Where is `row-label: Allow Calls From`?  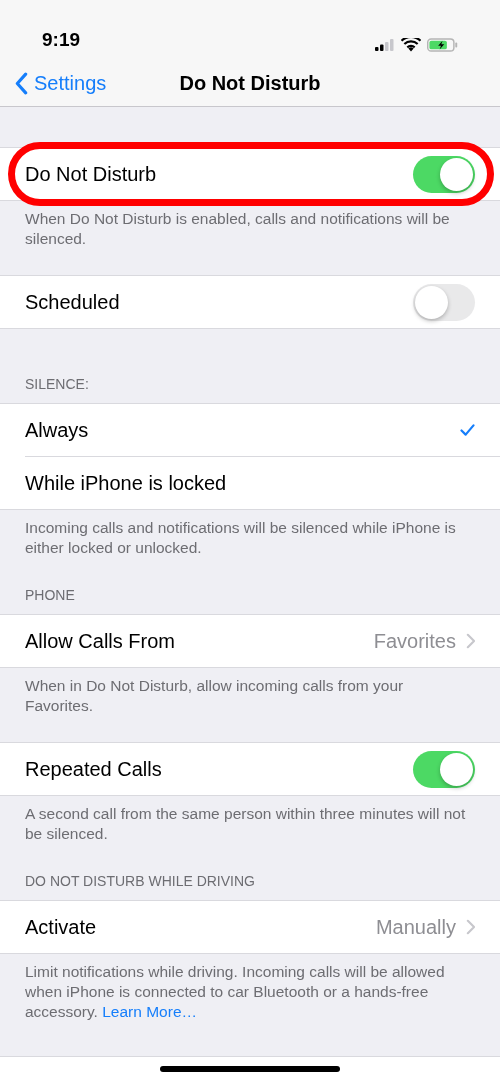
row-label: Allow Calls From is located at coordinates (100, 641).